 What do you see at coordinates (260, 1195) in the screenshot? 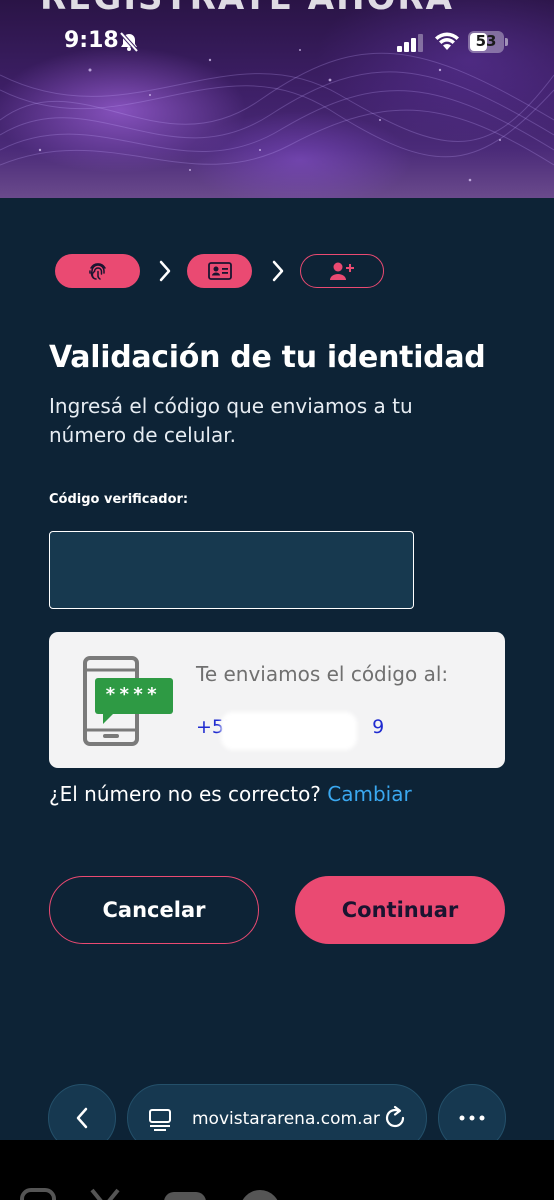
I see `facebook-icon` at bounding box center [260, 1195].